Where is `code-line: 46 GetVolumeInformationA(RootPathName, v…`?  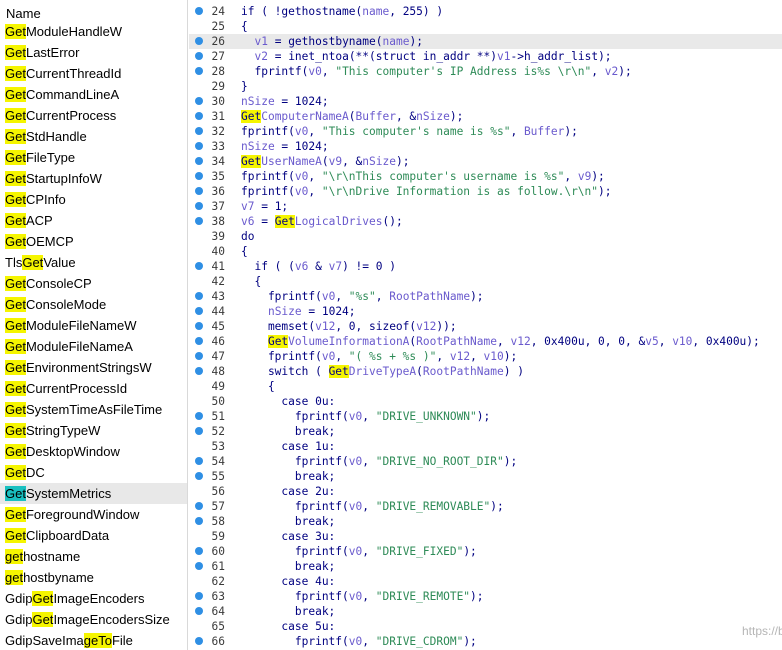 code-line: 46 GetVolumeInformationA(RootPathName, v… is located at coordinates (485, 341).